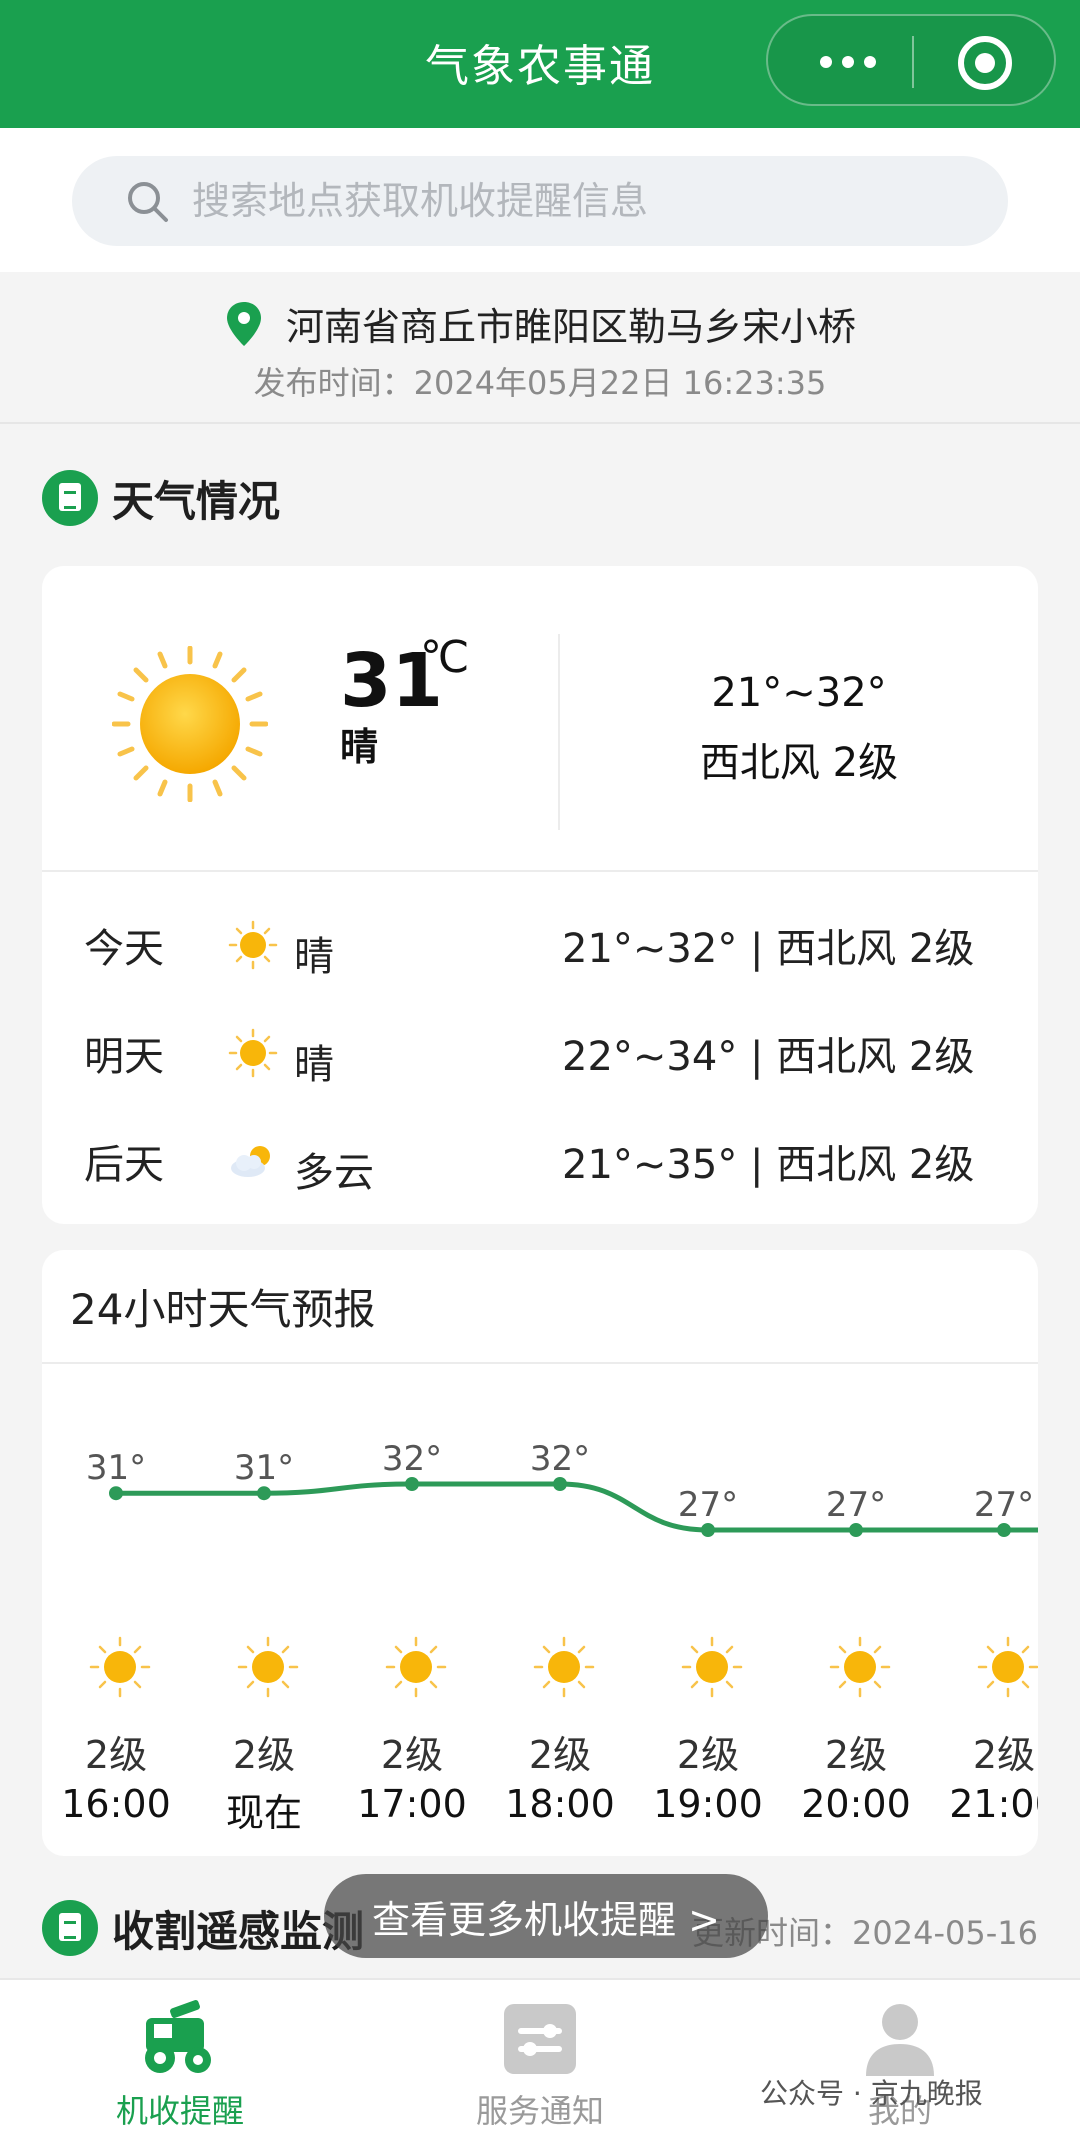 This screenshot has height=2129, width=1080. I want to click on forecast-row-today: 今天 晴 21°~32° | 西北风 2级, so click(540, 942).